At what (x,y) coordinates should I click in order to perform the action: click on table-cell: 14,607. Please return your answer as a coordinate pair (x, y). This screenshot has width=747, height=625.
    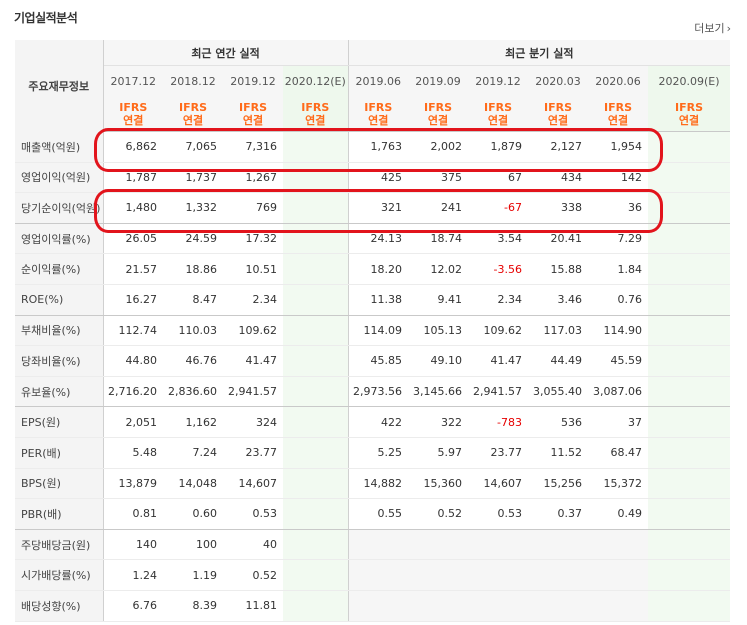
    Looking at the image, I should click on (253, 484).